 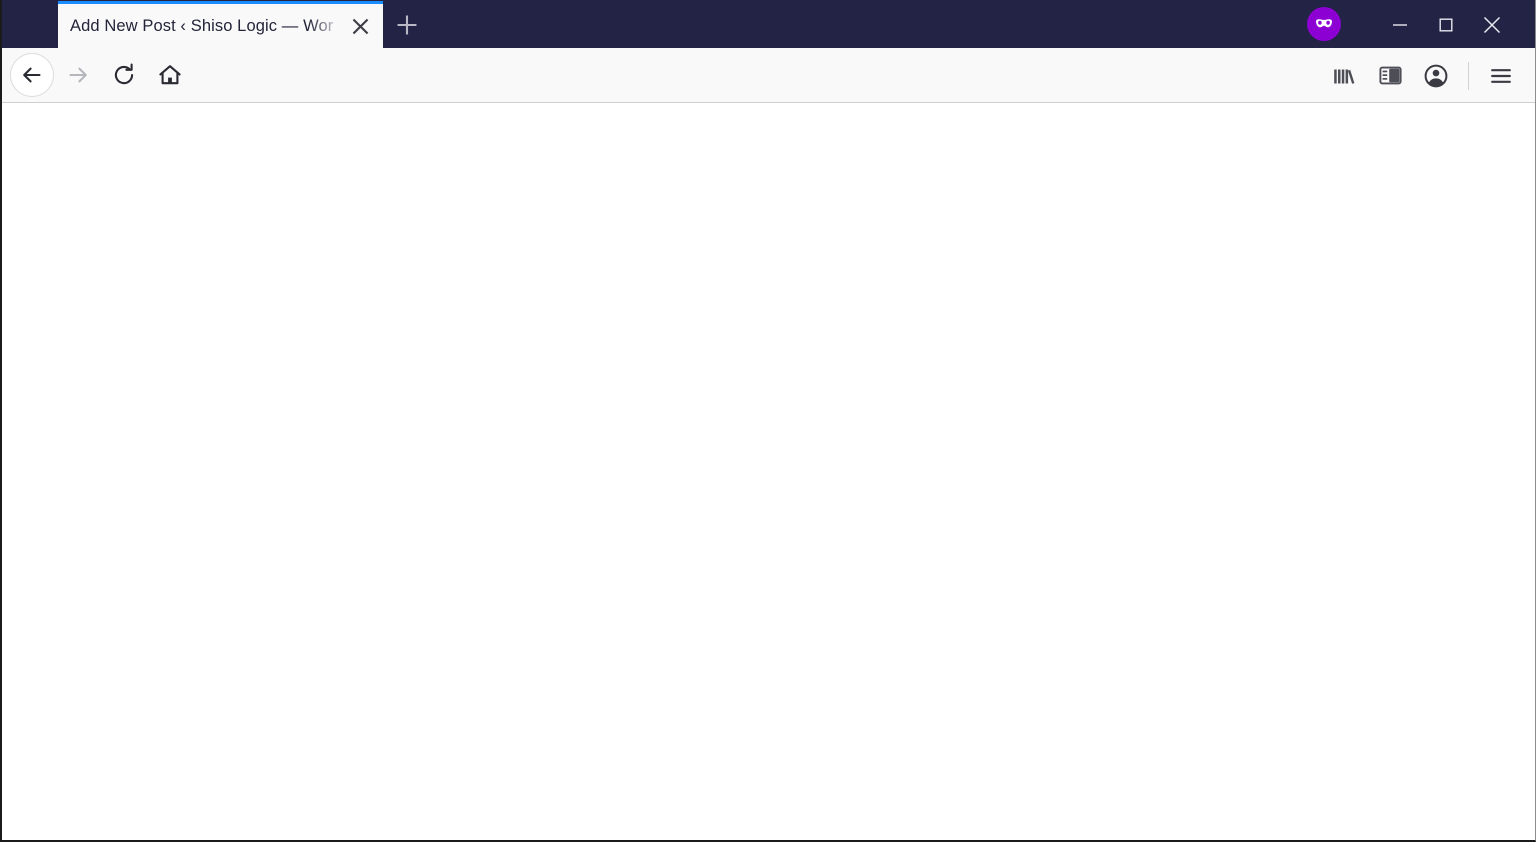 I want to click on back-arrow-icon, so click(x=32, y=75).